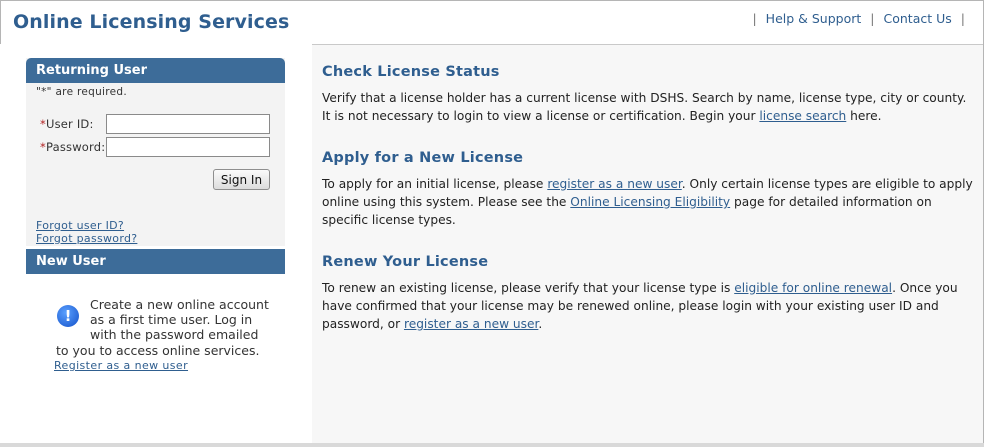  I want to click on forgot-password-link: Forgot password?, so click(86, 238).